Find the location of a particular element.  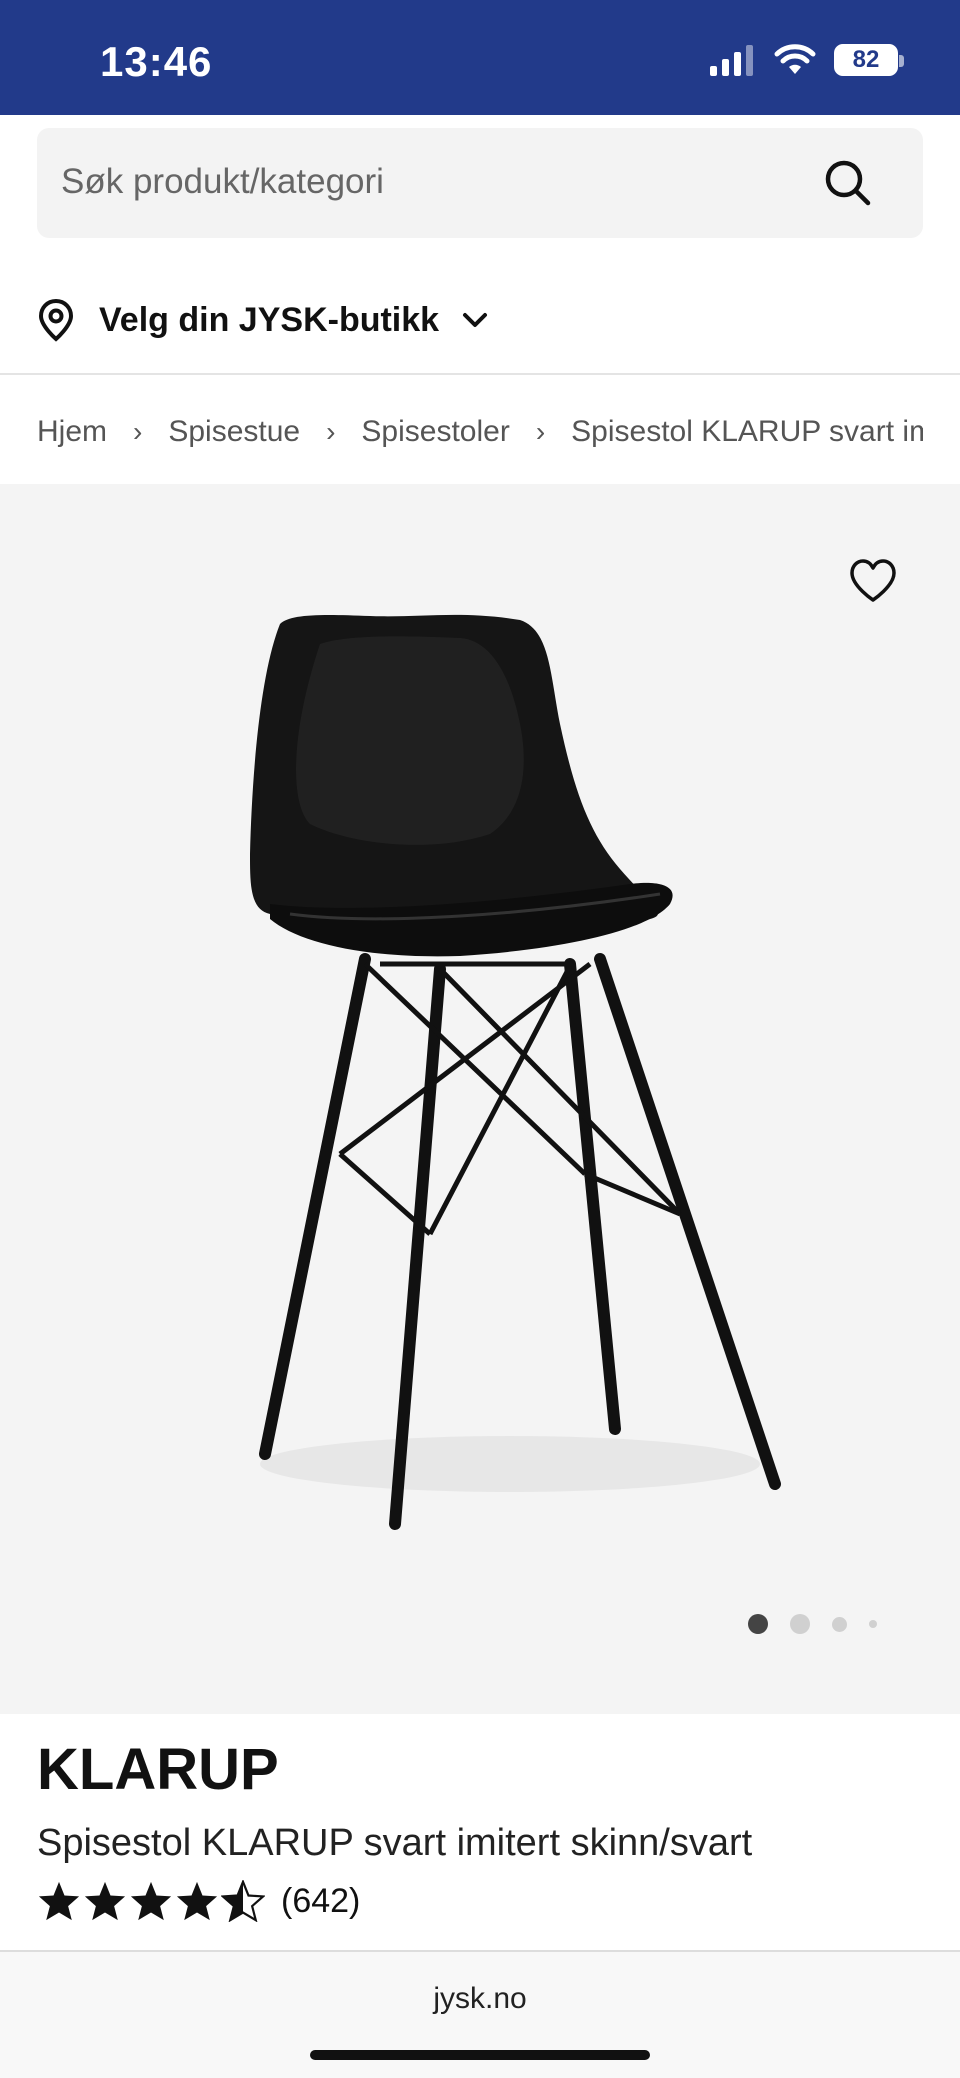

divider is located at coordinates (480, 374).